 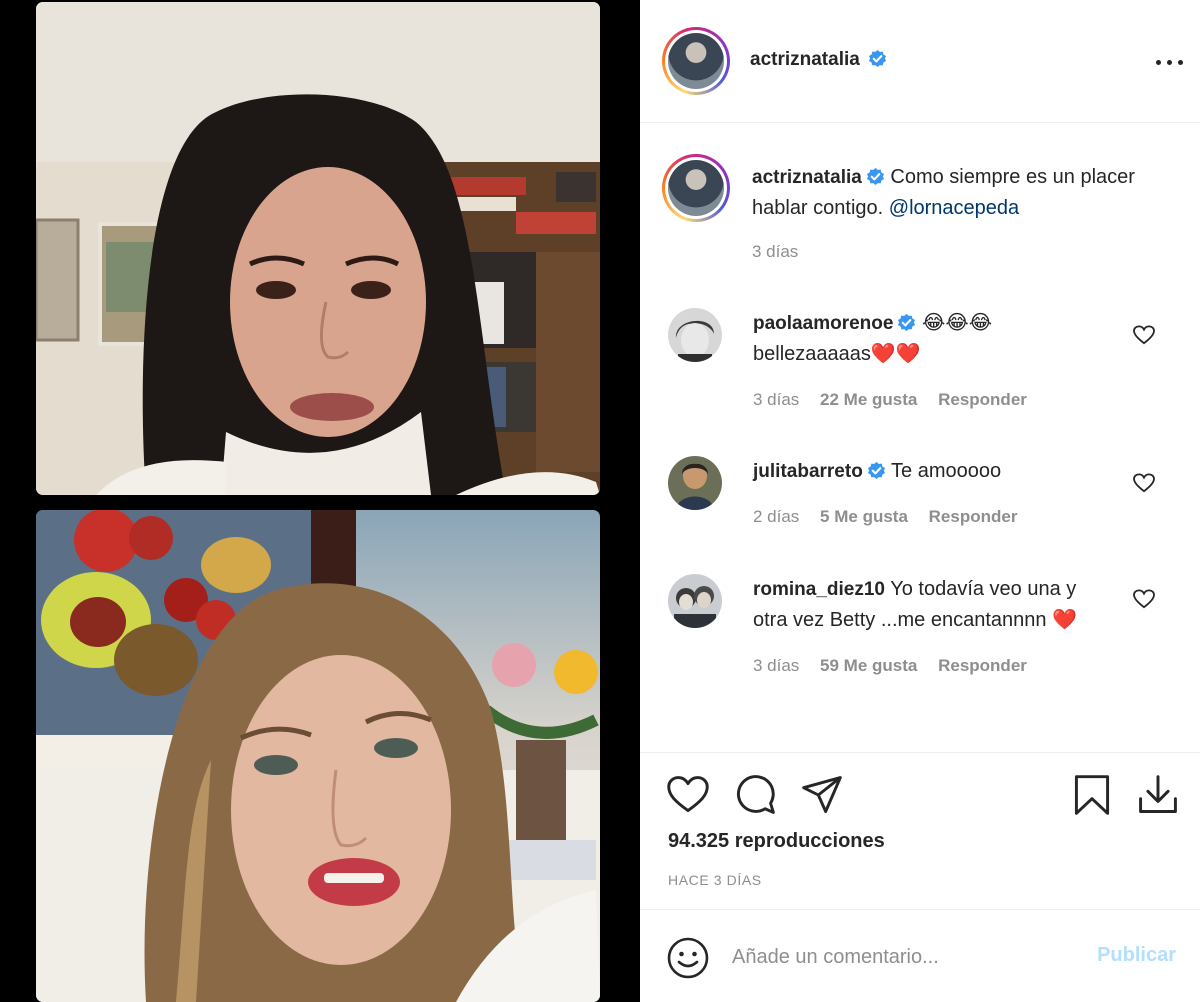 I want to click on add-comment-bar: Publicar, so click(x=920, y=956).